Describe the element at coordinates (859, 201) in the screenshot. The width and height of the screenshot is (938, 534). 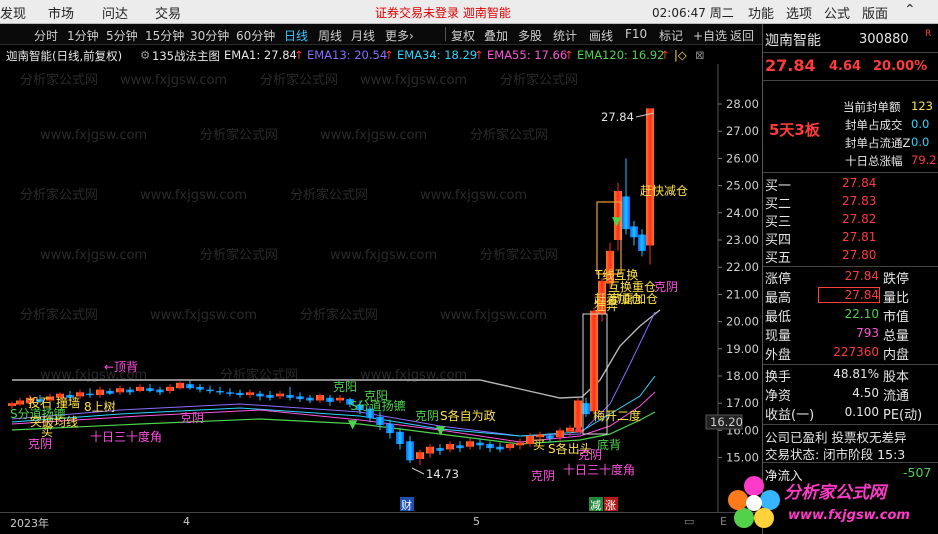
I see `bid-price: 27.83` at that location.